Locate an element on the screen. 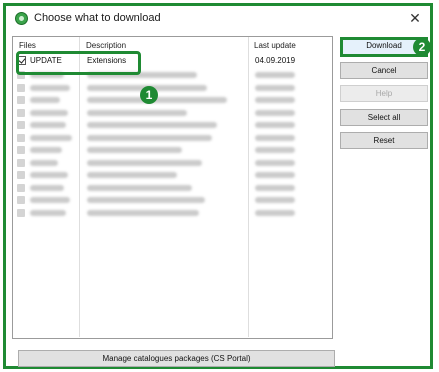 Image resolution: width=439 pixels, height=372 pixels. window-title: Choose what to download is located at coordinates (97, 18).